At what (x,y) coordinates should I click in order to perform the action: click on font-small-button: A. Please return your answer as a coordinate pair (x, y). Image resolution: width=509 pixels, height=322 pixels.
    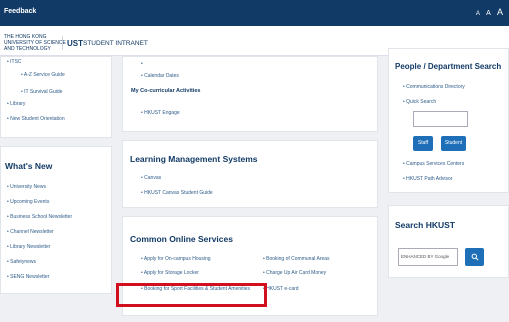
    Looking at the image, I should click on (478, 14).